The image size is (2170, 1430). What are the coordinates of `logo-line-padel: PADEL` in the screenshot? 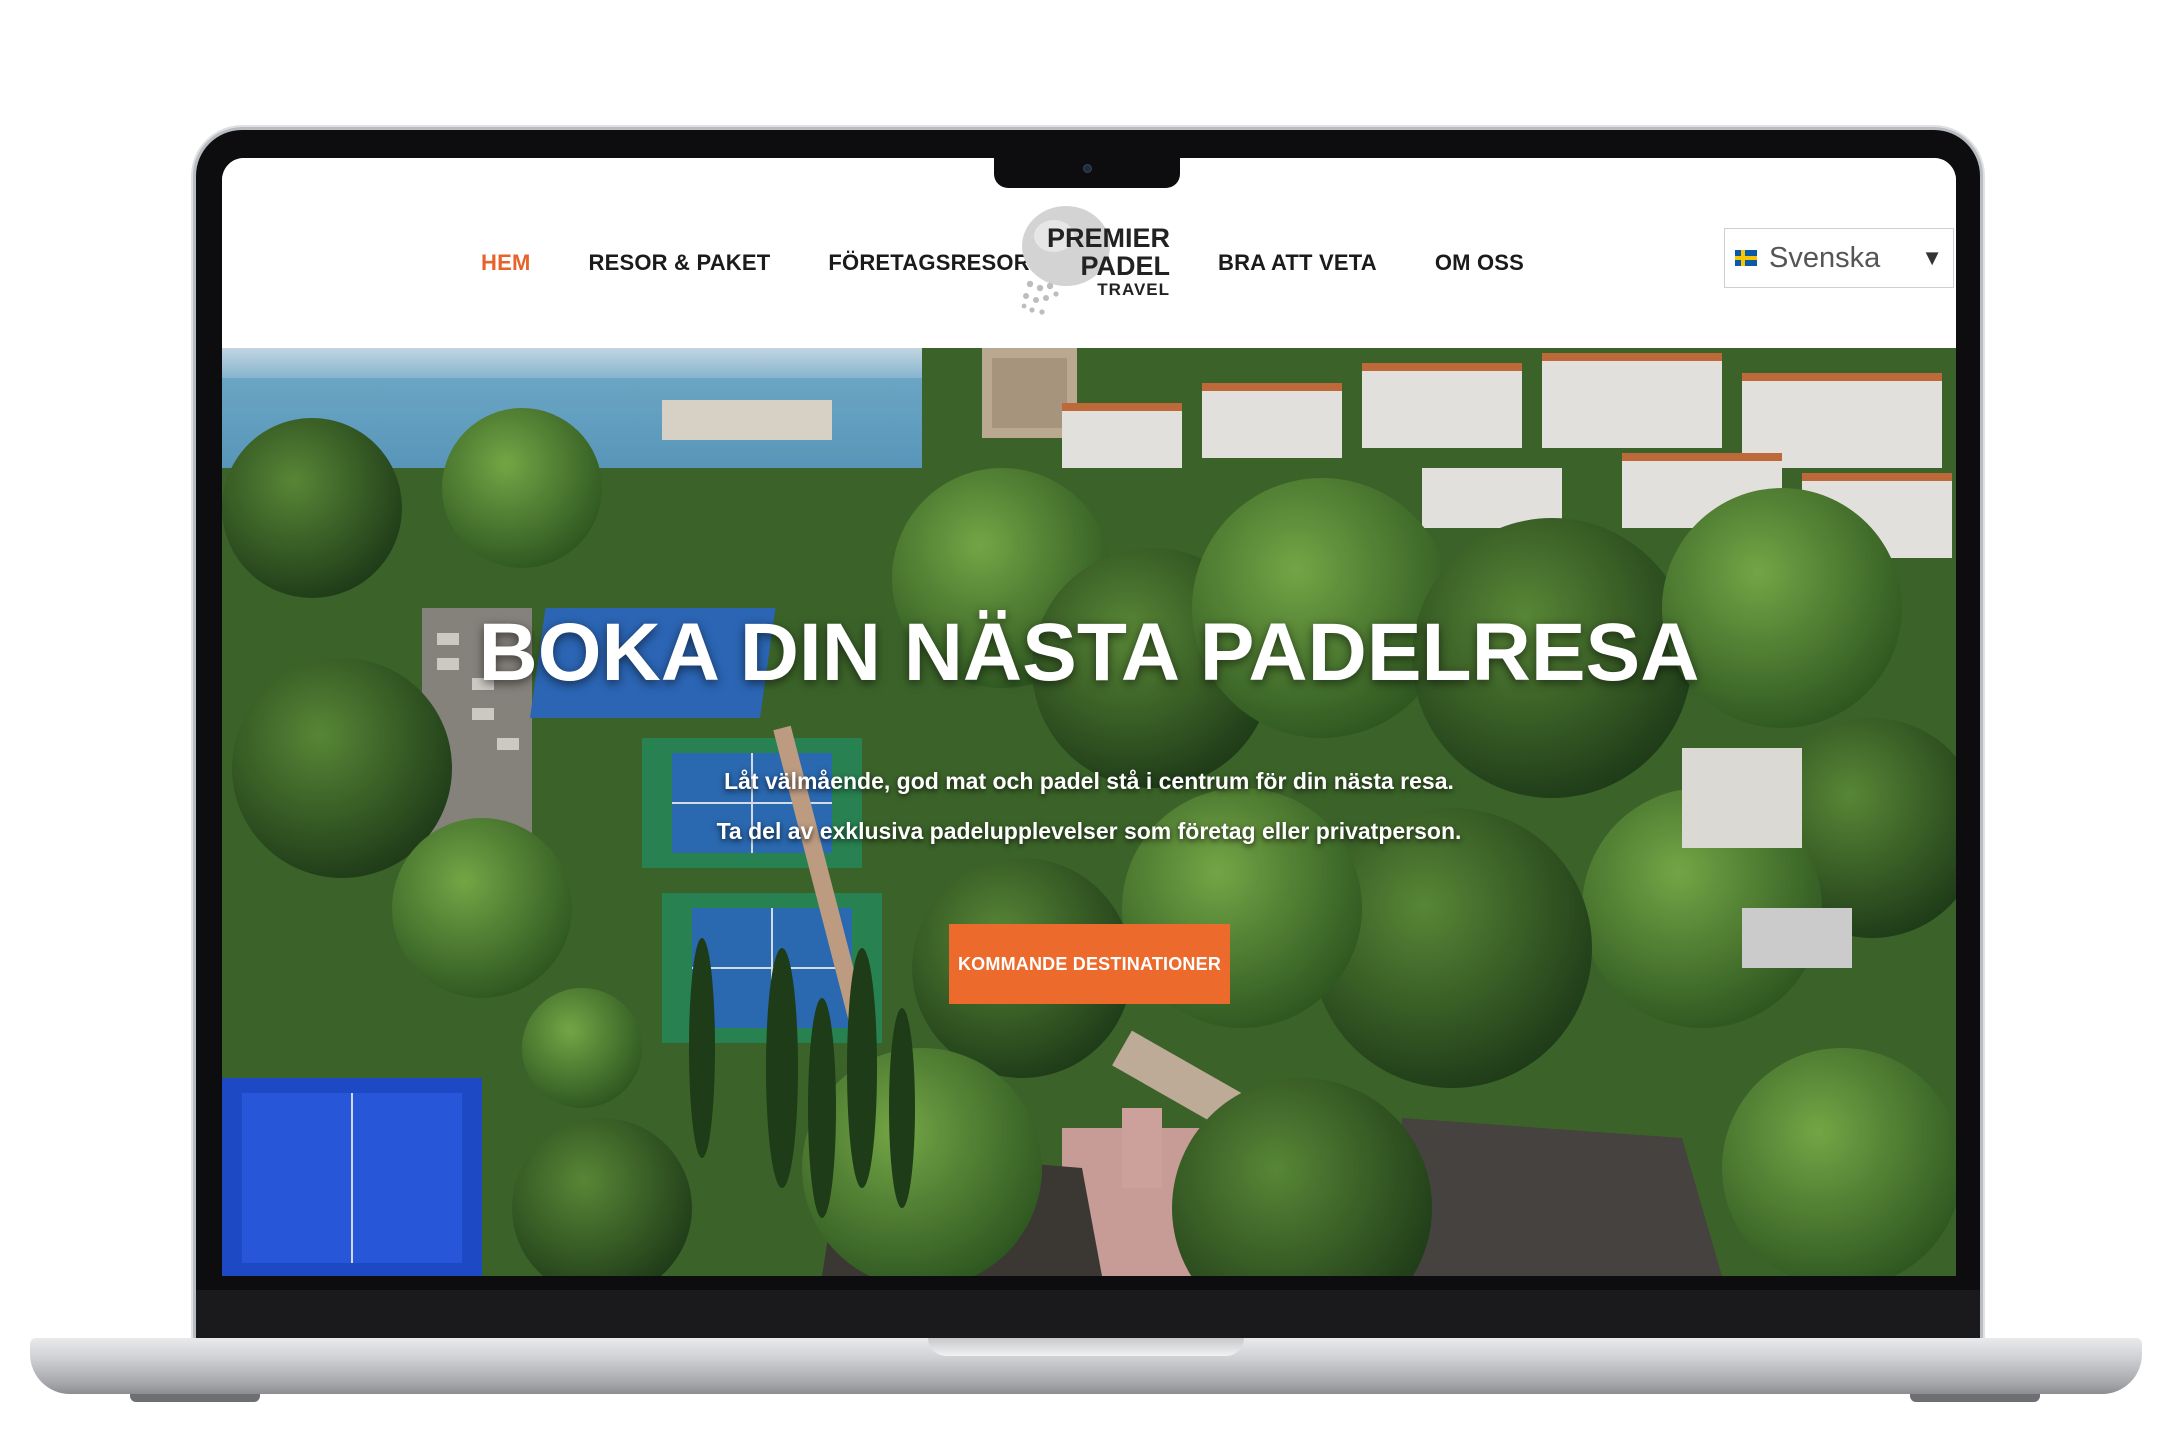 It's located at (1125, 266).